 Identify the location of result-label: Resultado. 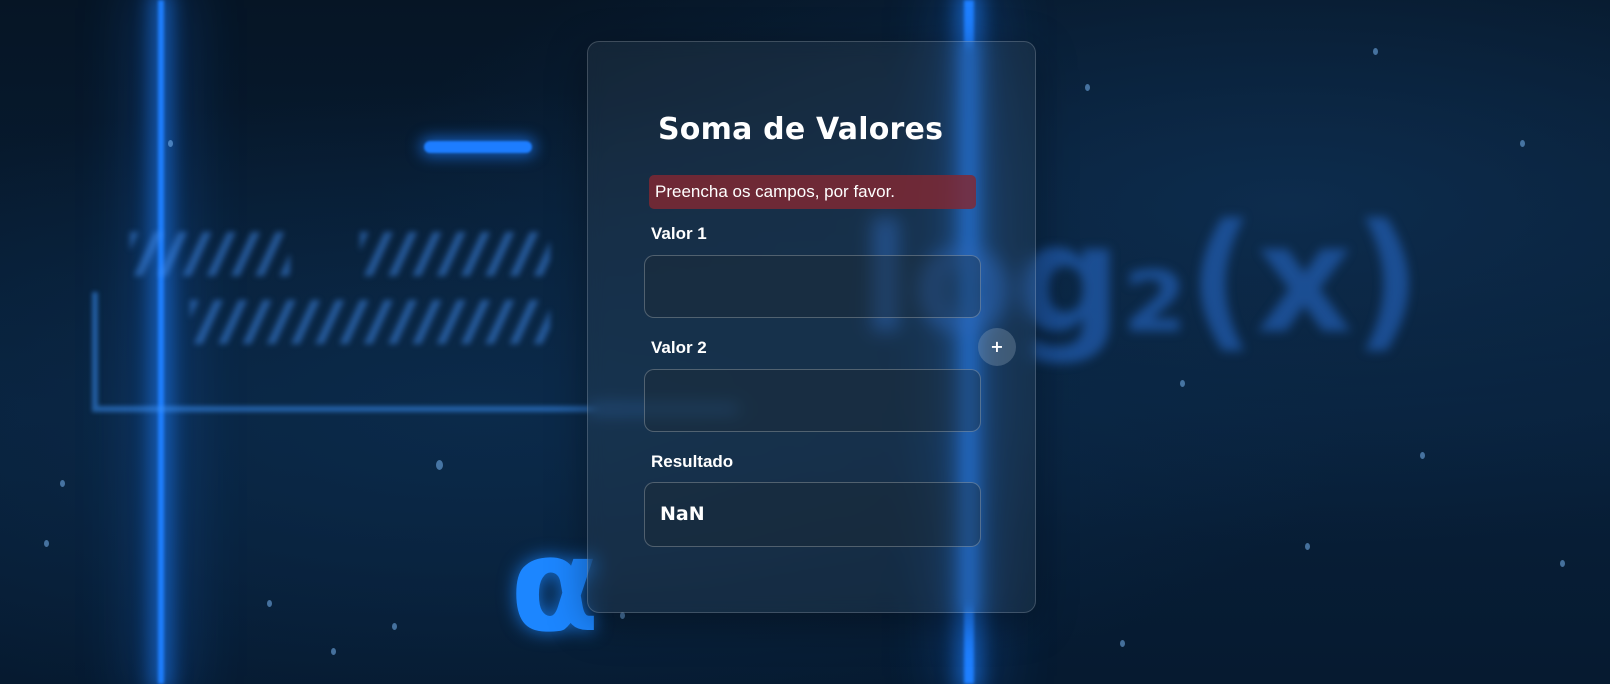
(692, 461).